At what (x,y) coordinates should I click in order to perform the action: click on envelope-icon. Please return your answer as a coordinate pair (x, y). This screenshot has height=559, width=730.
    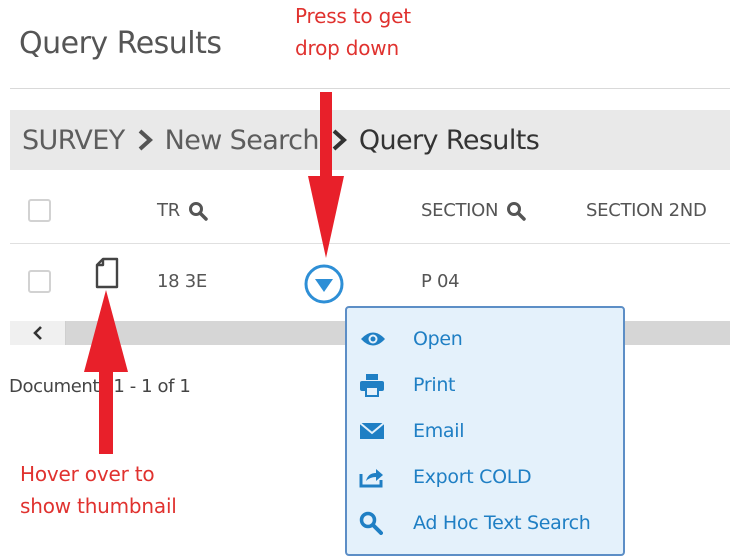
    Looking at the image, I should click on (374, 431).